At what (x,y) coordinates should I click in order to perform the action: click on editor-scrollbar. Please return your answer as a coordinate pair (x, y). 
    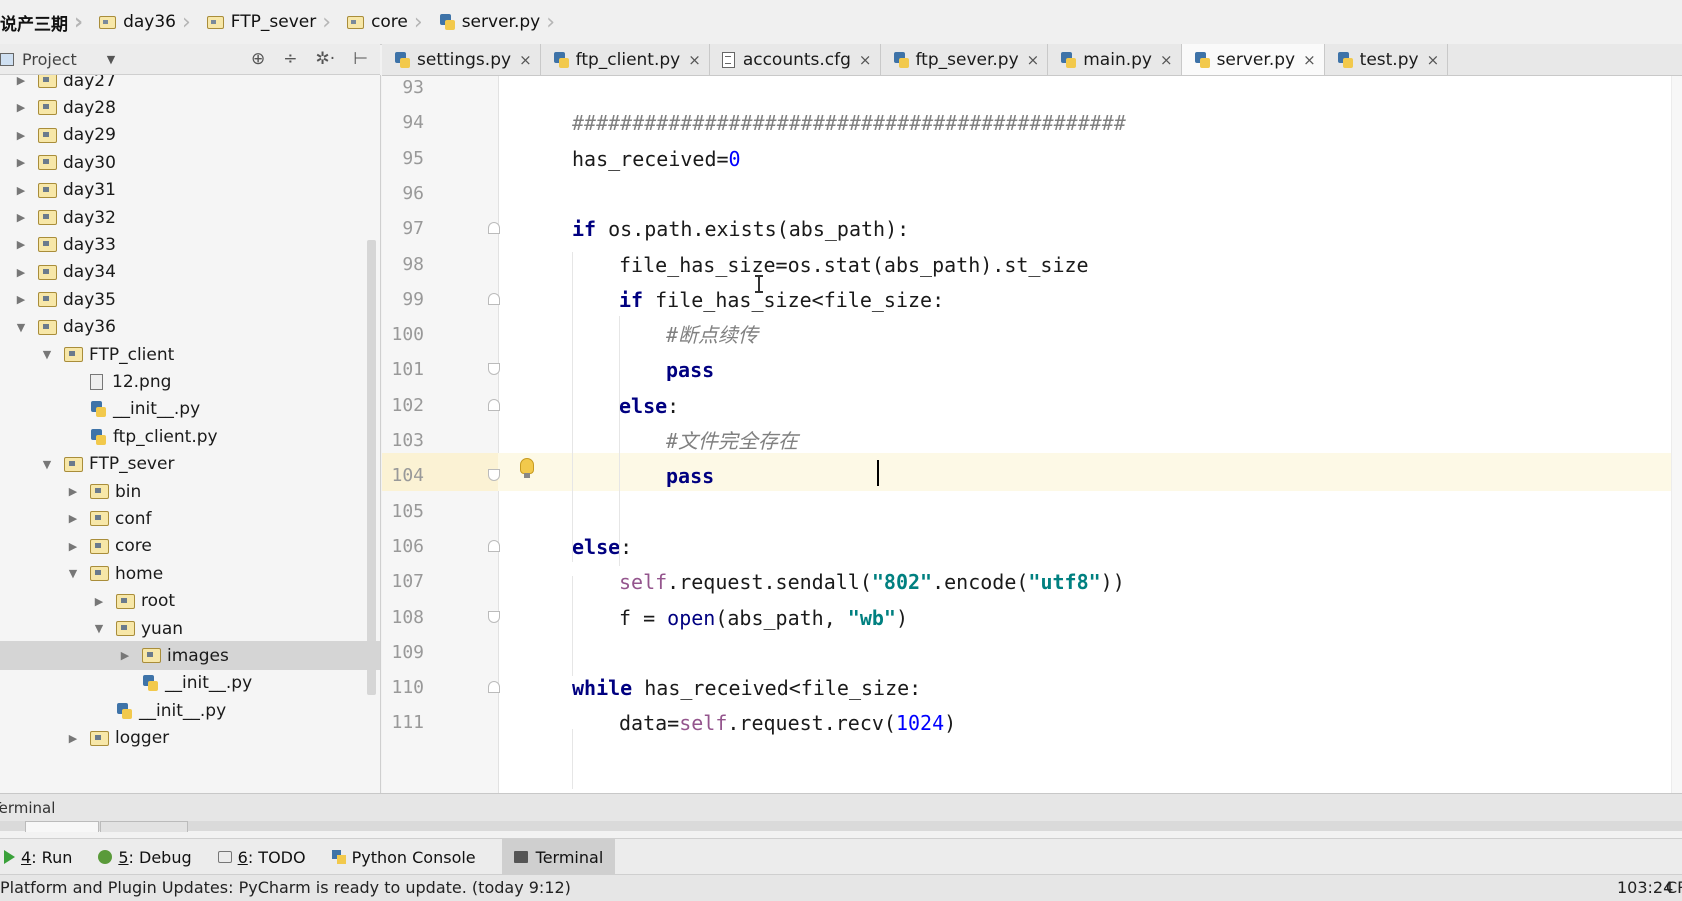
    Looking at the image, I should click on (1676, 434).